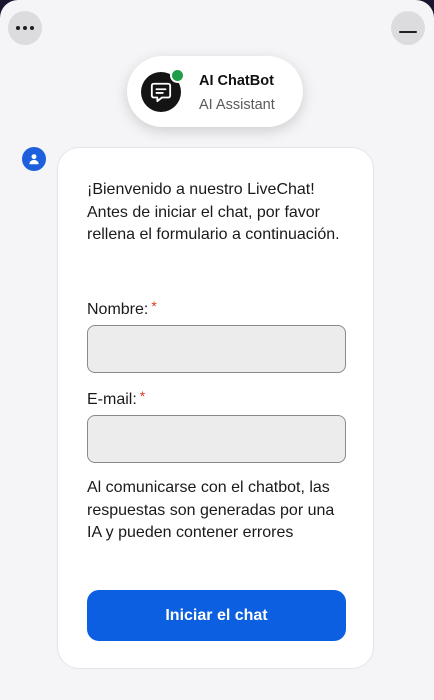 The image size is (434, 700). I want to click on chat-bubble-icon, so click(161, 92).